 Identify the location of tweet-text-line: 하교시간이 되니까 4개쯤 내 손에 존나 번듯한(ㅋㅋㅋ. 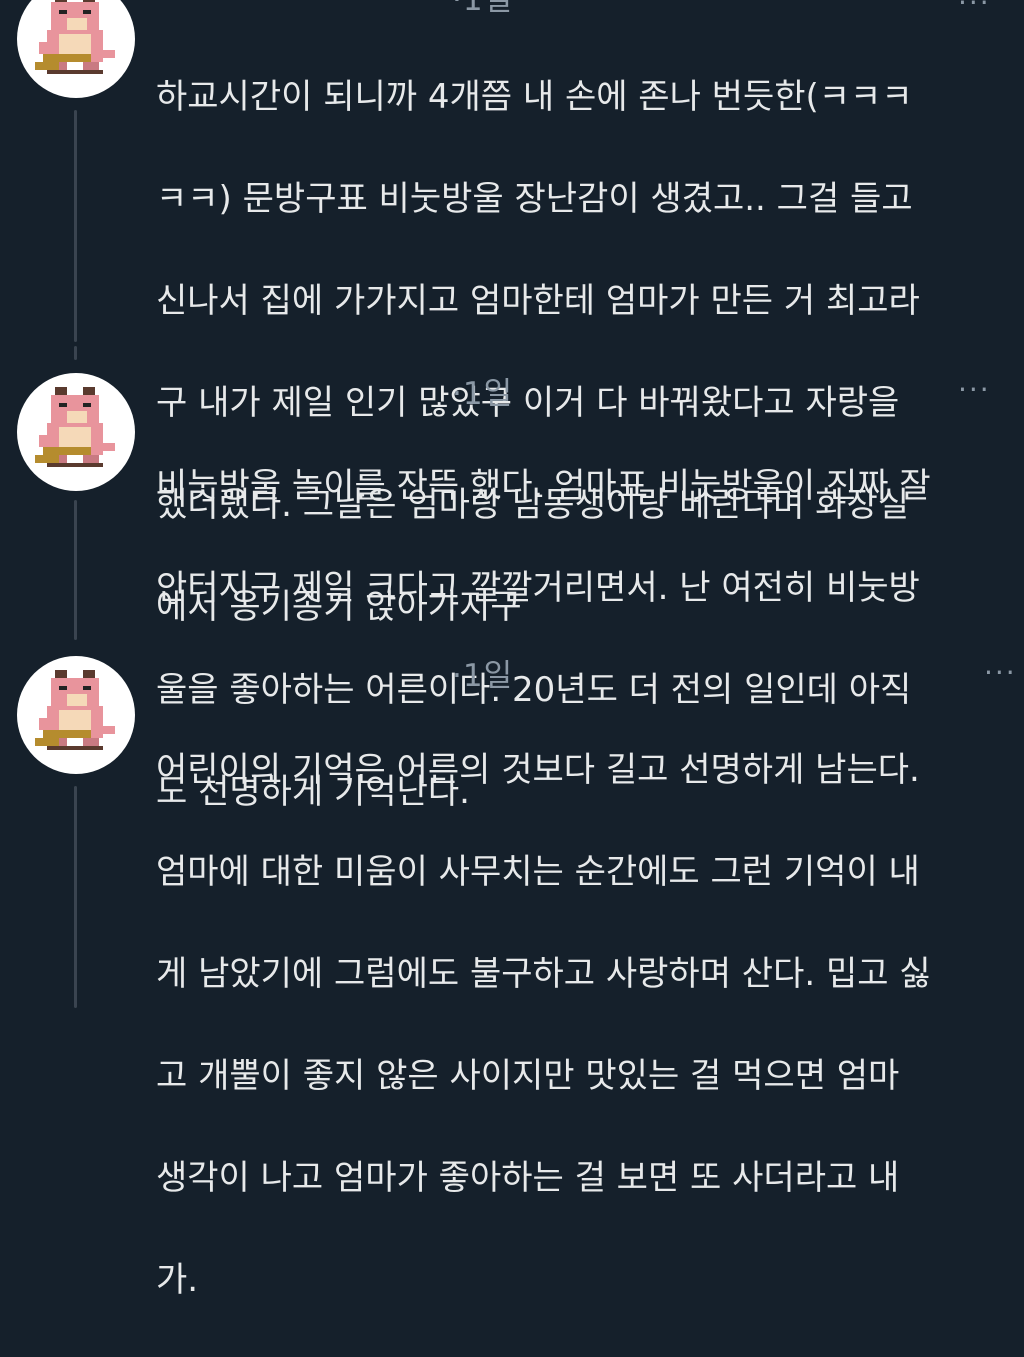
(534, 97).